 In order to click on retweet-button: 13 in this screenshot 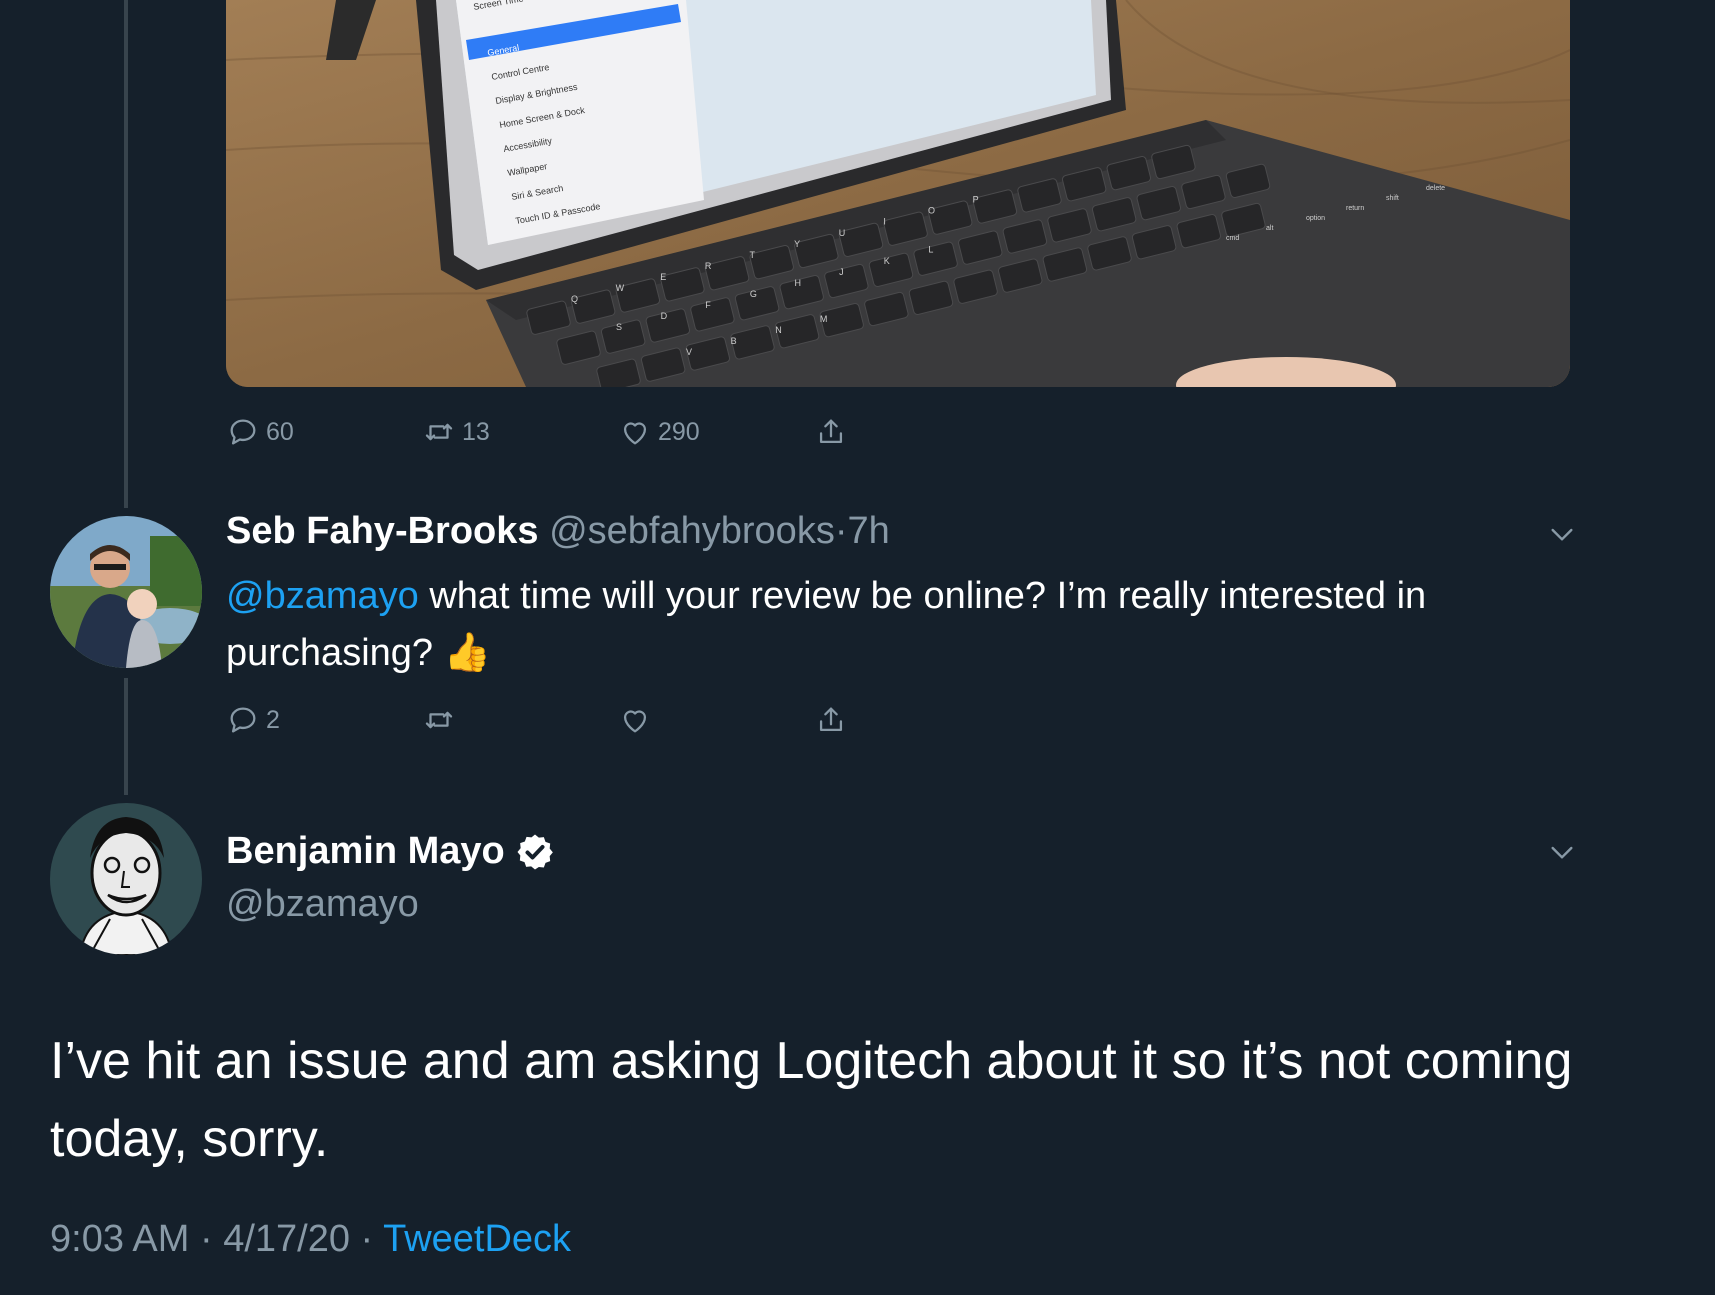, I will do `click(456, 432)`.